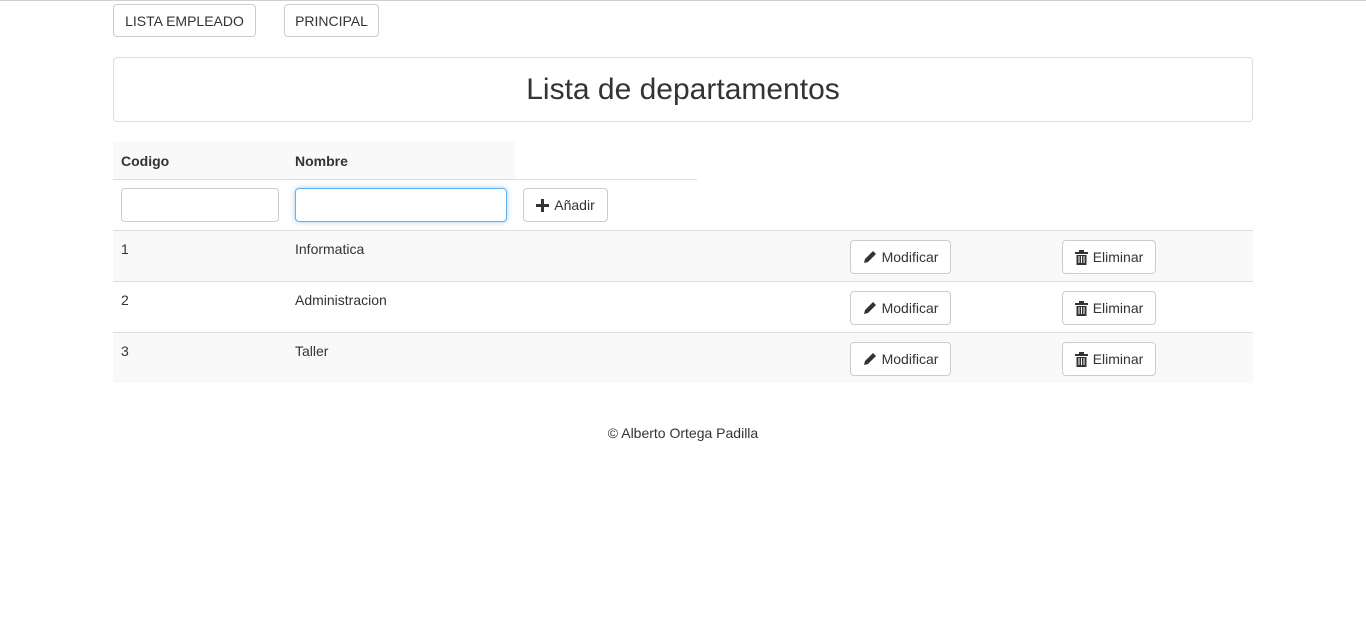 This screenshot has width=1366, height=634. Describe the element at coordinates (125, 249) in the screenshot. I see `row-codigo: 1` at that location.